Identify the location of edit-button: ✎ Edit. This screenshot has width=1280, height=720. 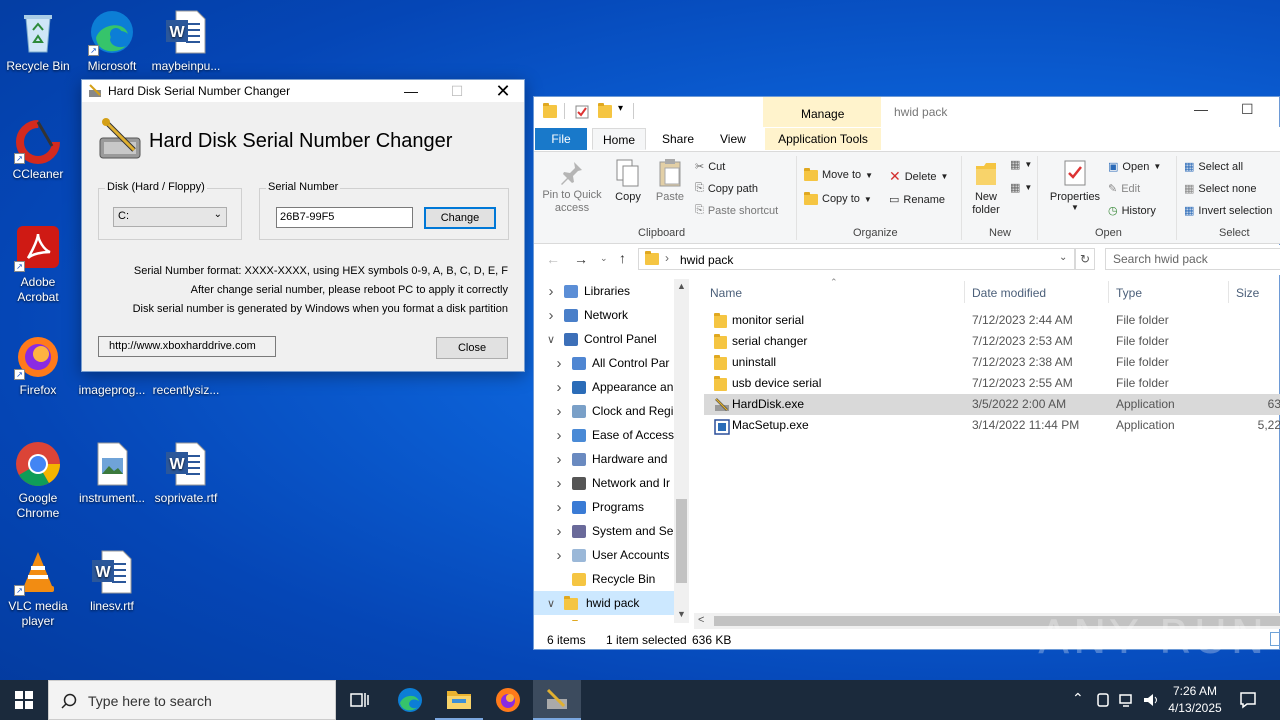
(1124, 189).